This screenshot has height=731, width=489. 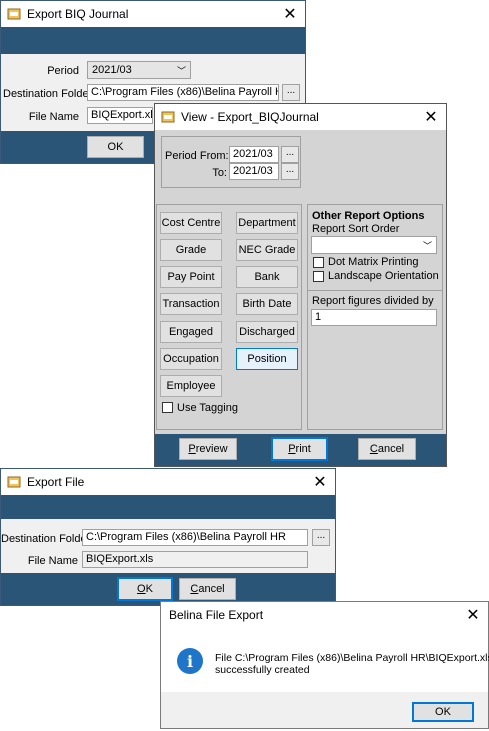 What do you see at coordinates (216, 615) in the screenshot?
I see `window-title: Belina File Export` at bounding box center [216, 615].